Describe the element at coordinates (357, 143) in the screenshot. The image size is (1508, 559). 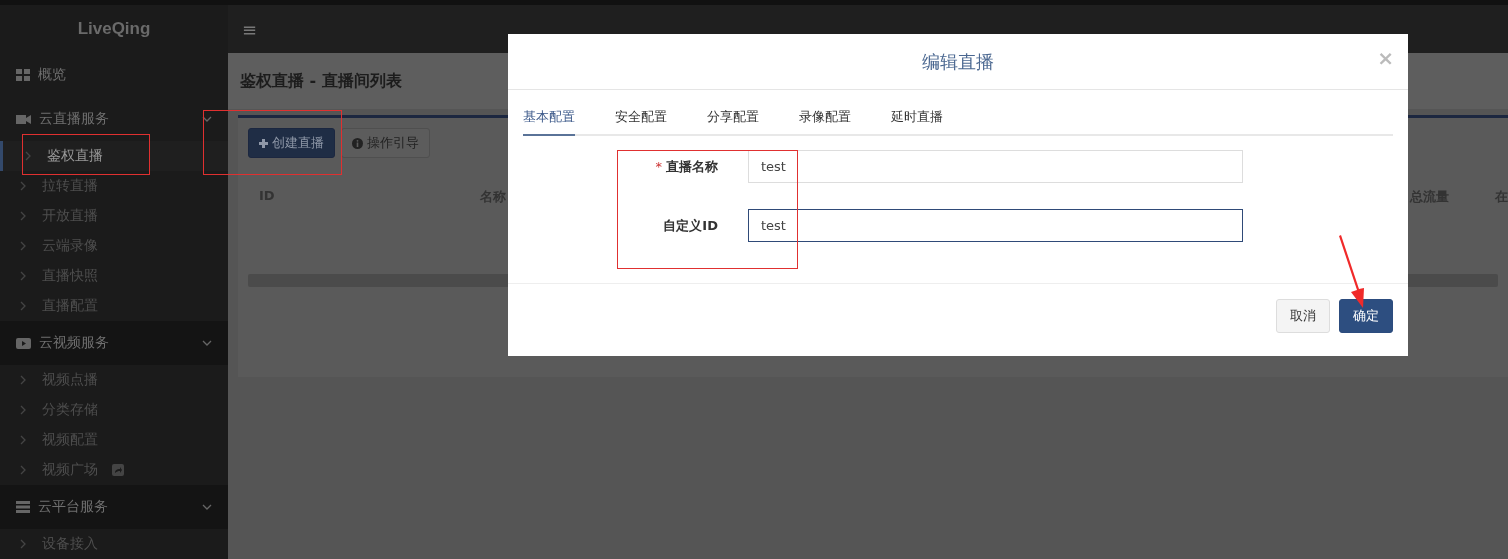
I see `info-icon` at that location.